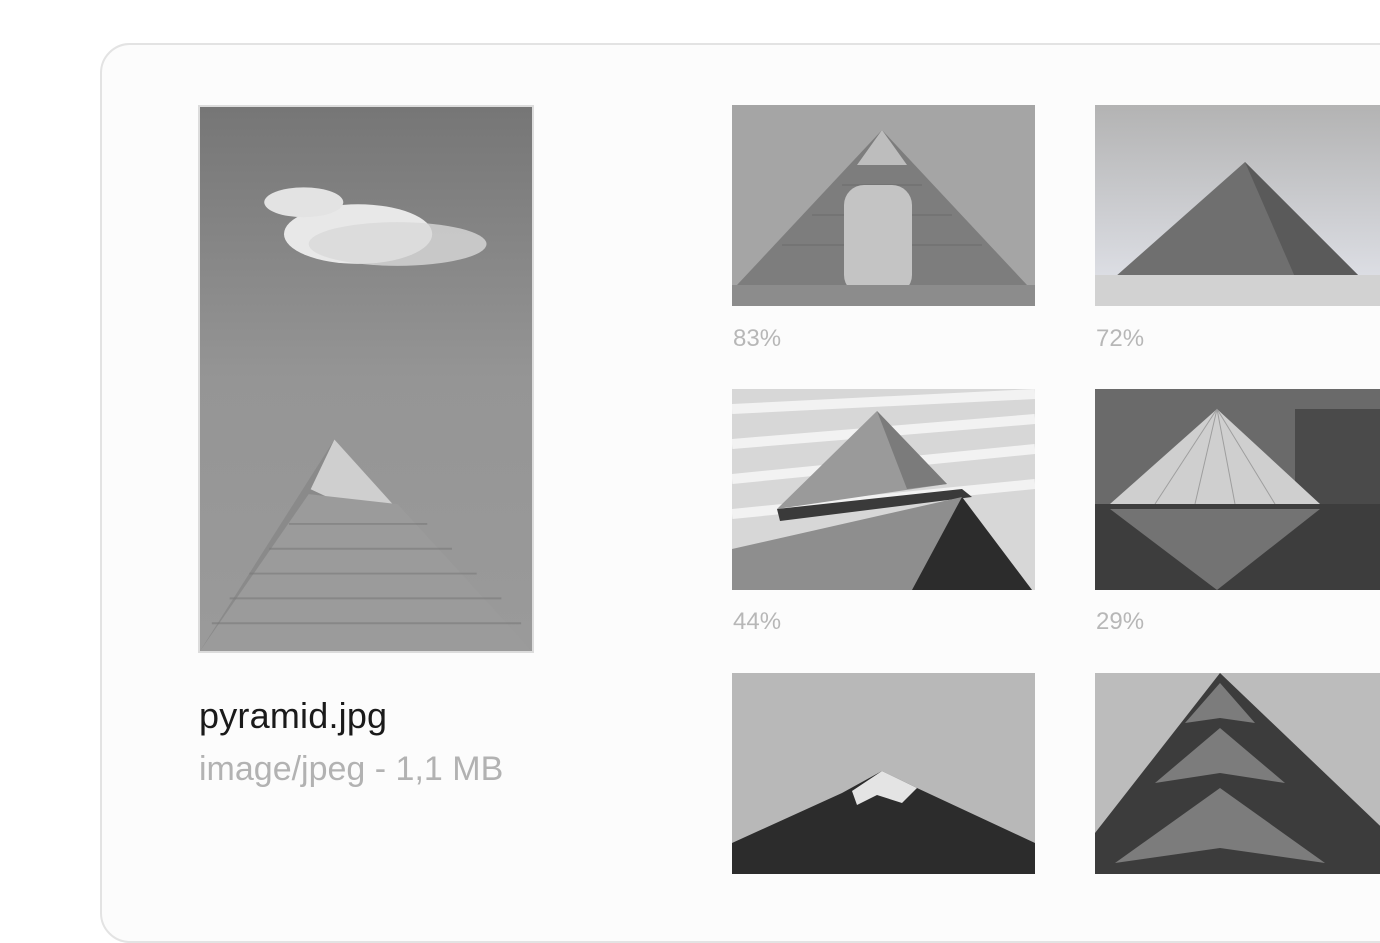 This screenshot has height=943, width=1380. What do you see at coordinates (351, 769) in the screenshot?
I see `file-meta: image/jpeg - 1,1 MB` at bounding box center [351, 769].